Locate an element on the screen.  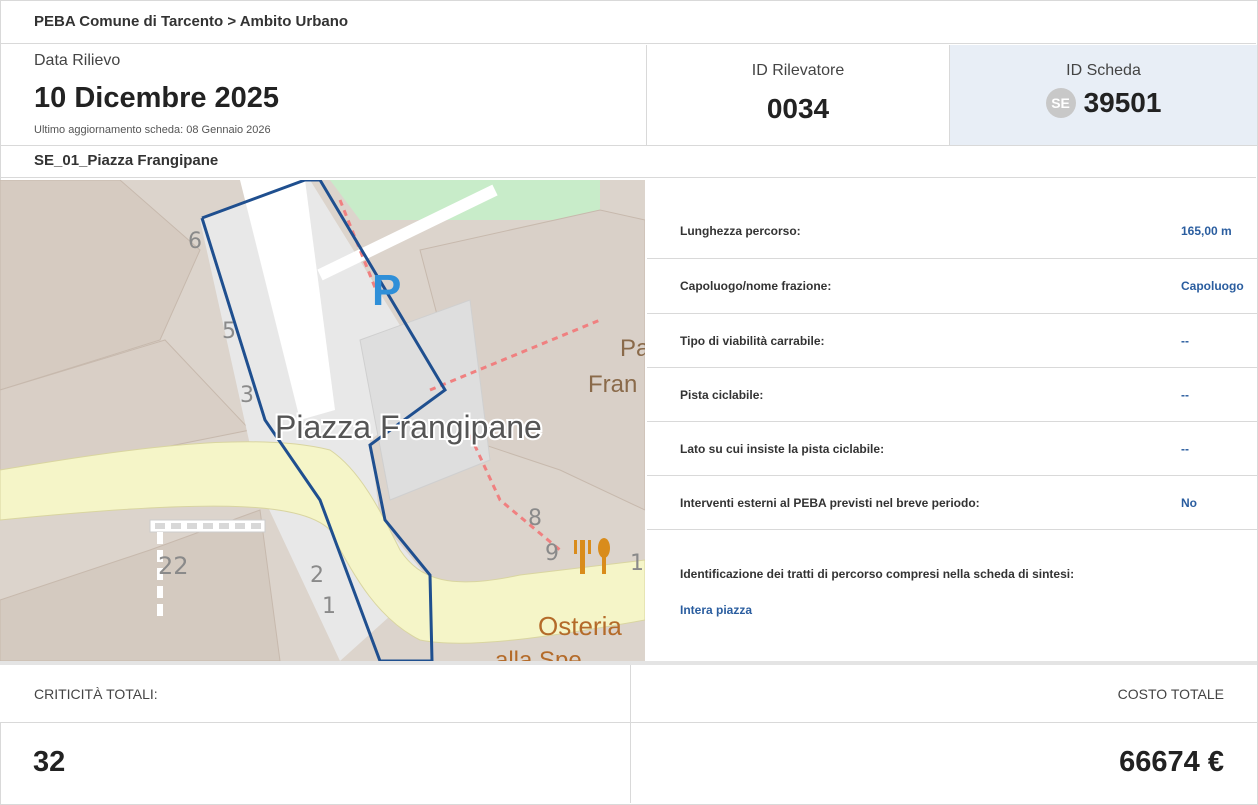
total-cost-label: COSTO TOTALE is located at coordinates (1170, 694).